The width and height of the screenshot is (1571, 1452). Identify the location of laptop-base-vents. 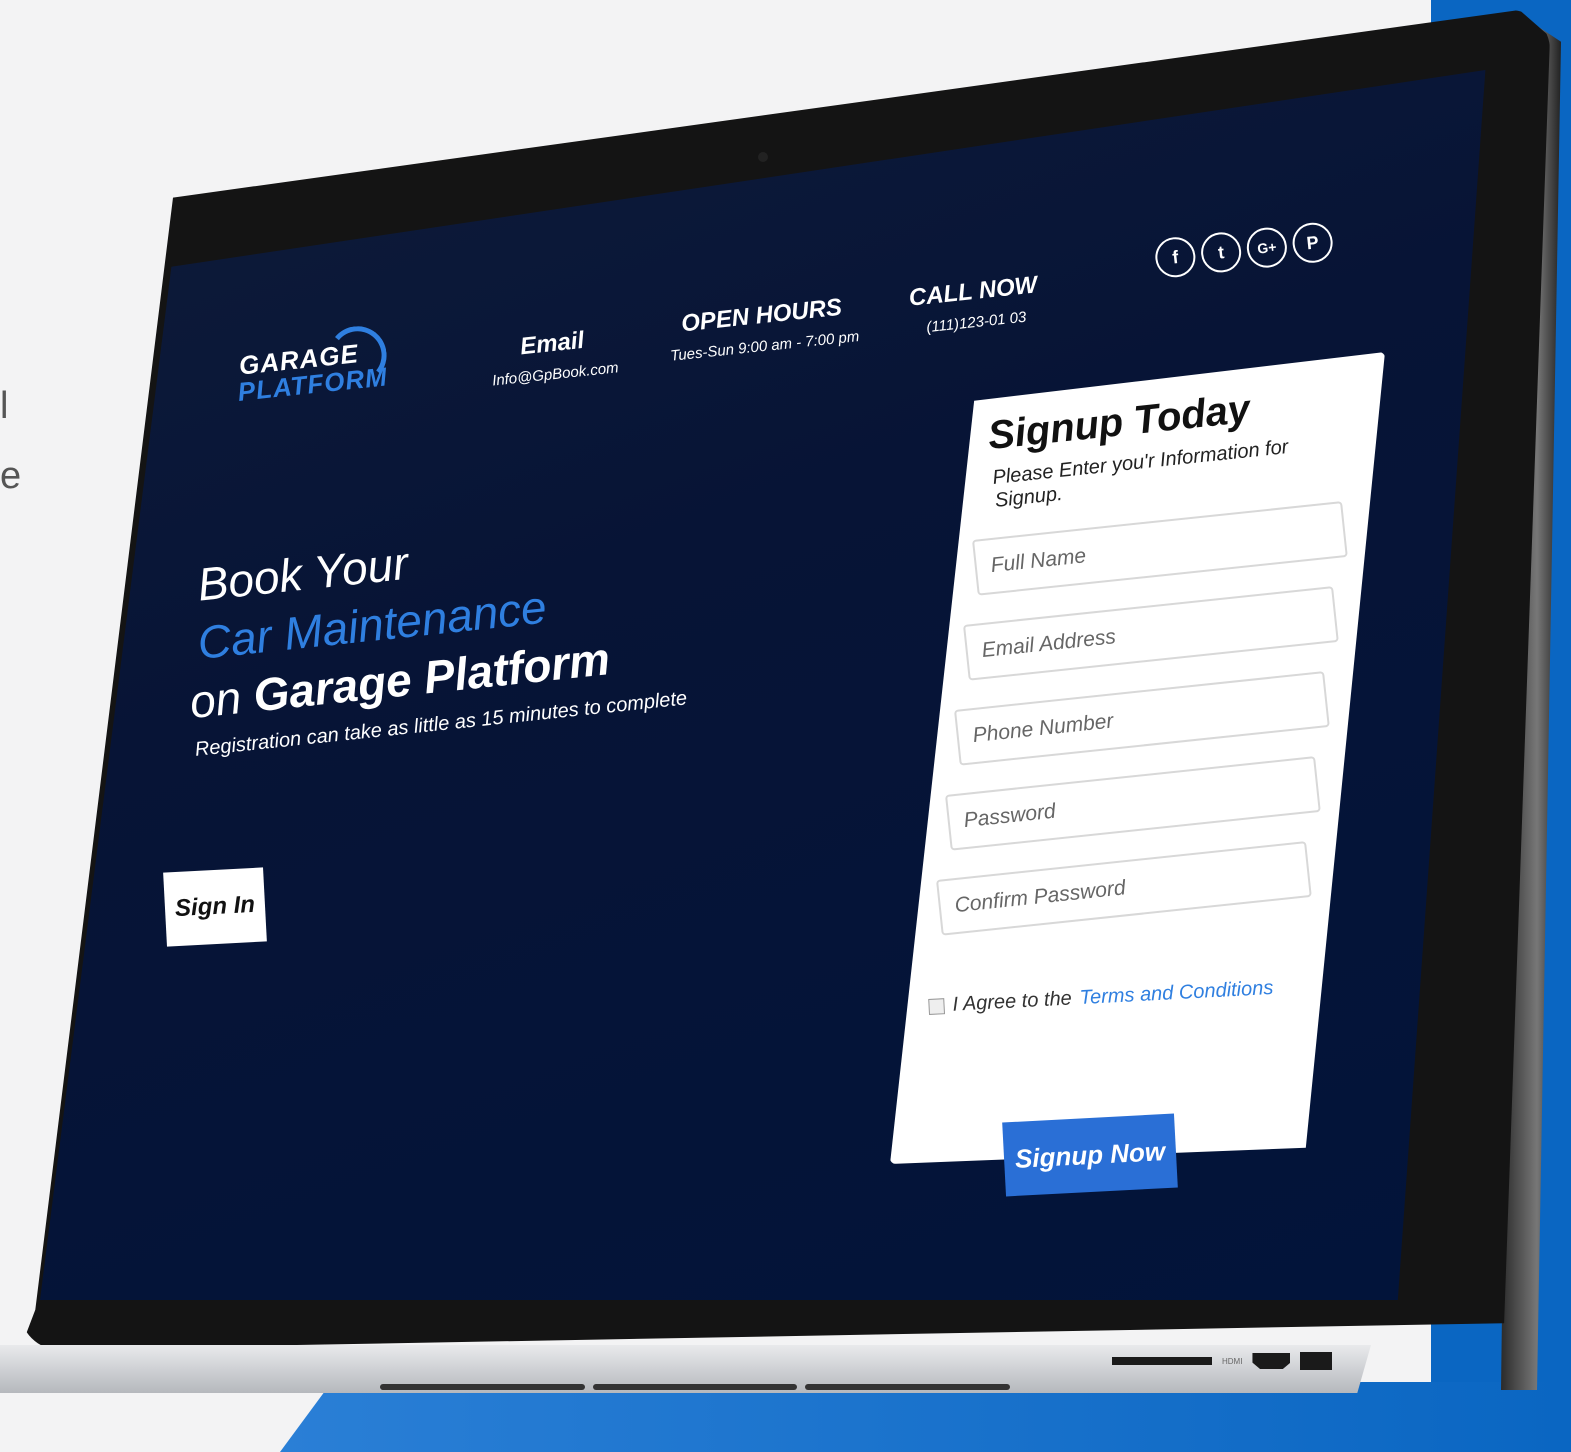
(695, 1389).